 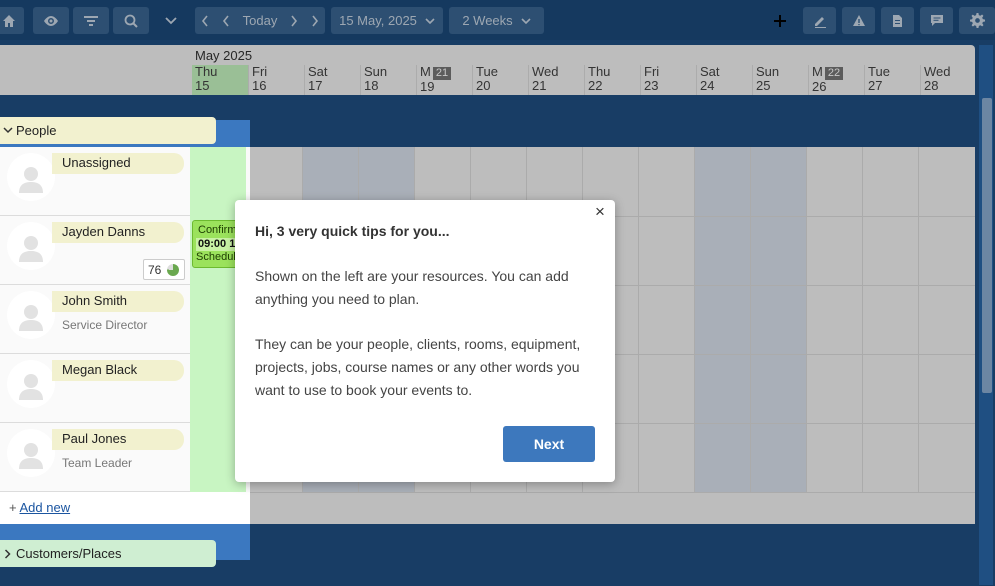 I want to click on day-header: Sat 17, so click(x=332, y=80).